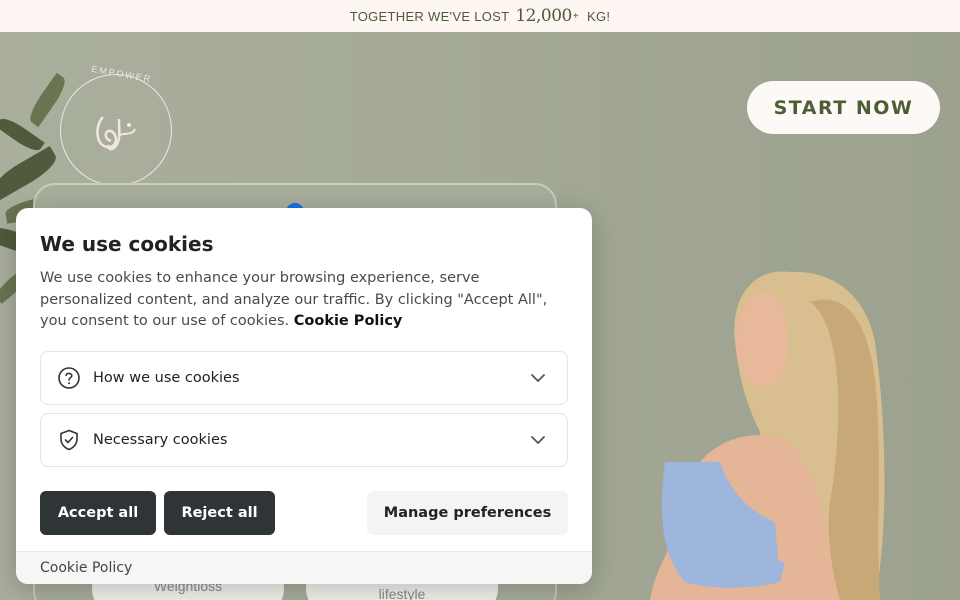  I want to click on announcement-number: 12,000, so click(543, 16).